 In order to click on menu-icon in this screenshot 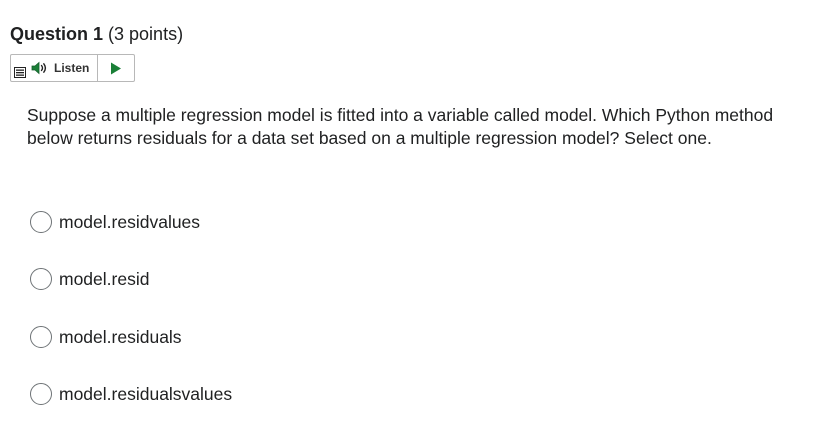, I will do `click(20, 68)`.